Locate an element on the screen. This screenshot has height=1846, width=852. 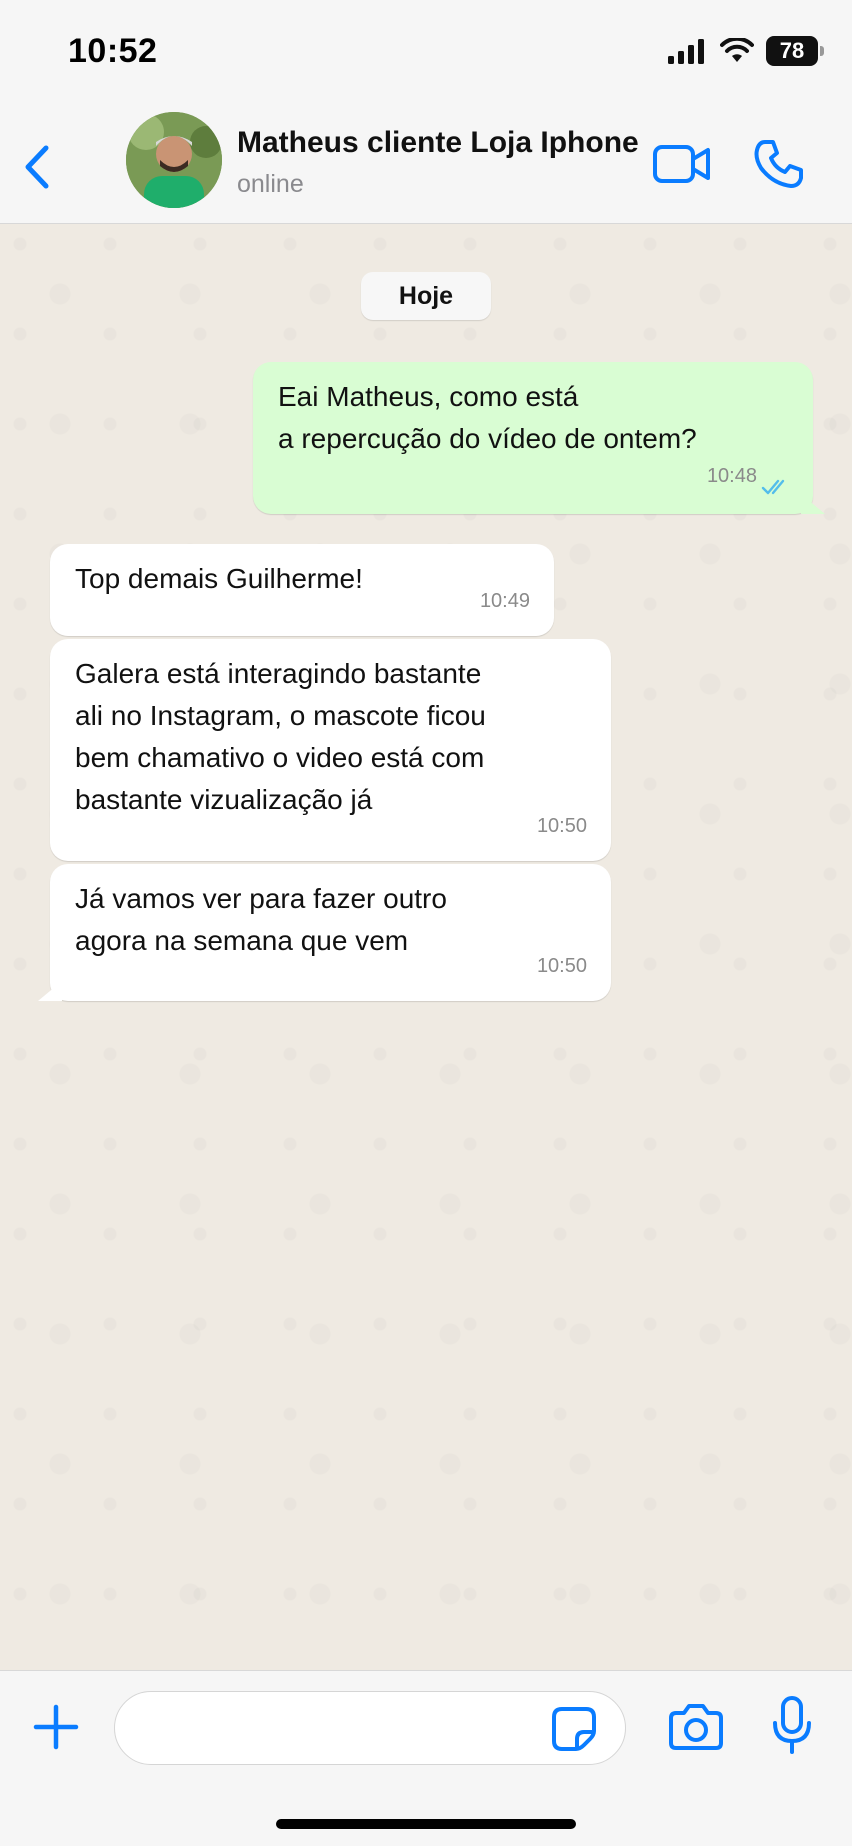
status-bar: 10:52 78 is located at coordinates (426, 50).